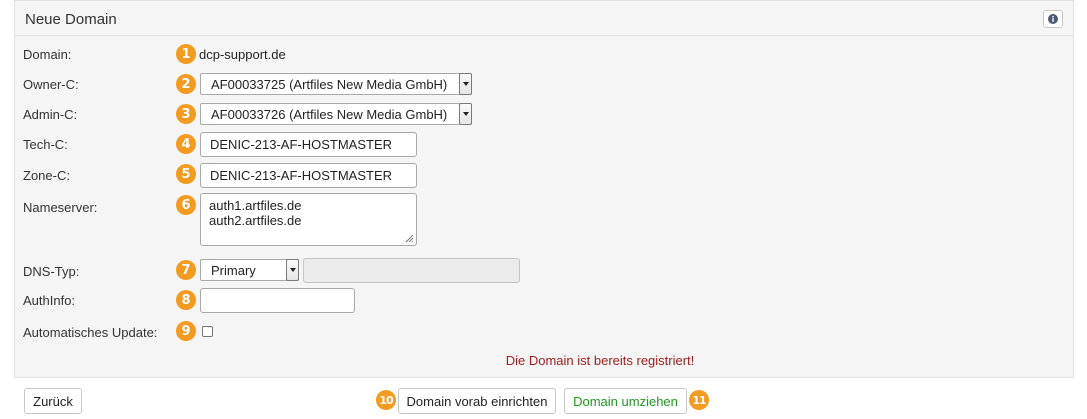  I want to click on owner-c-label: Owner-C:, so click(51, 84).